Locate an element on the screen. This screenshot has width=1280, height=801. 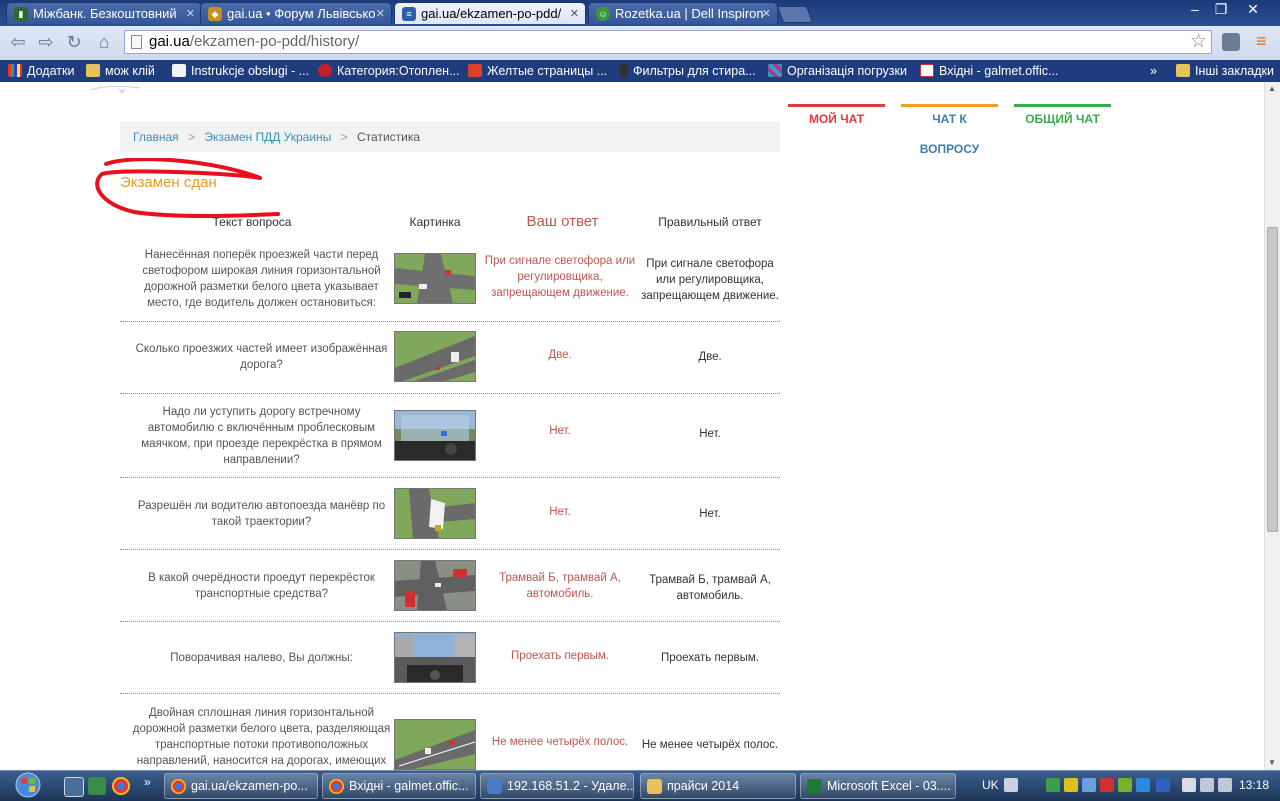
show-desktop-icon is located at coordinates (74, 787).